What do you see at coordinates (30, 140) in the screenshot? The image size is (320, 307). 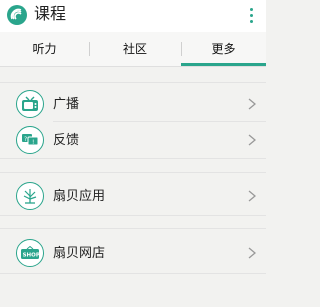 I see `feedback-icon: ? !` at bounding box center [30, 140].